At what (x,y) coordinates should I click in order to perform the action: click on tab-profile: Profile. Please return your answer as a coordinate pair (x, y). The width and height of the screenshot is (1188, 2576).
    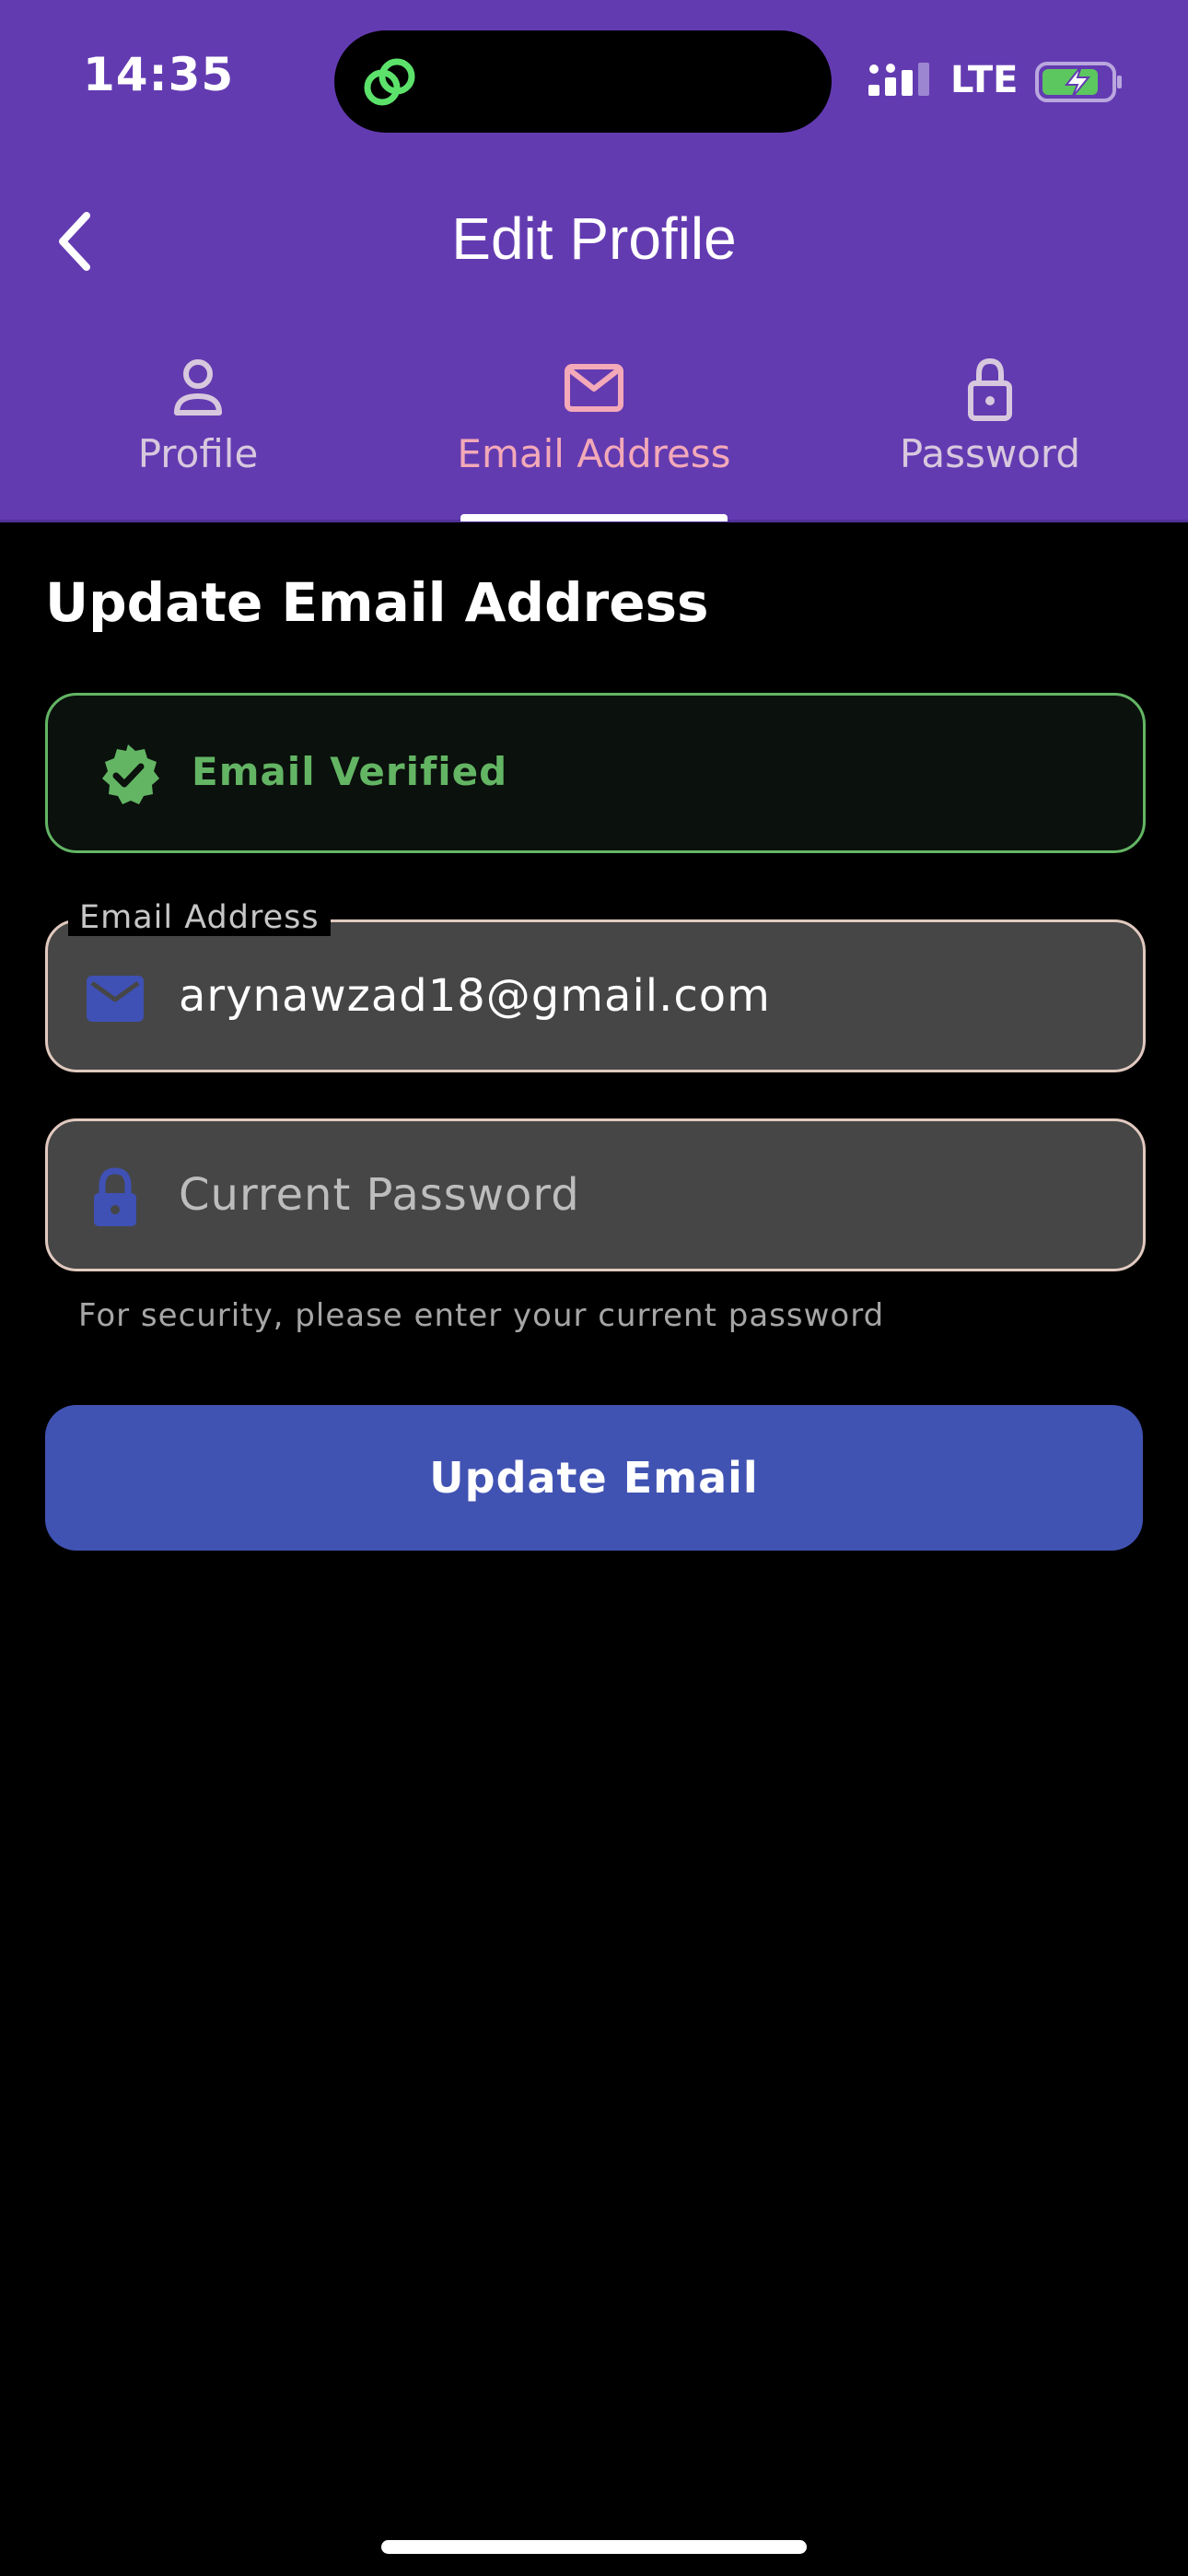
    Looking at the image, I should click on (198, 437).